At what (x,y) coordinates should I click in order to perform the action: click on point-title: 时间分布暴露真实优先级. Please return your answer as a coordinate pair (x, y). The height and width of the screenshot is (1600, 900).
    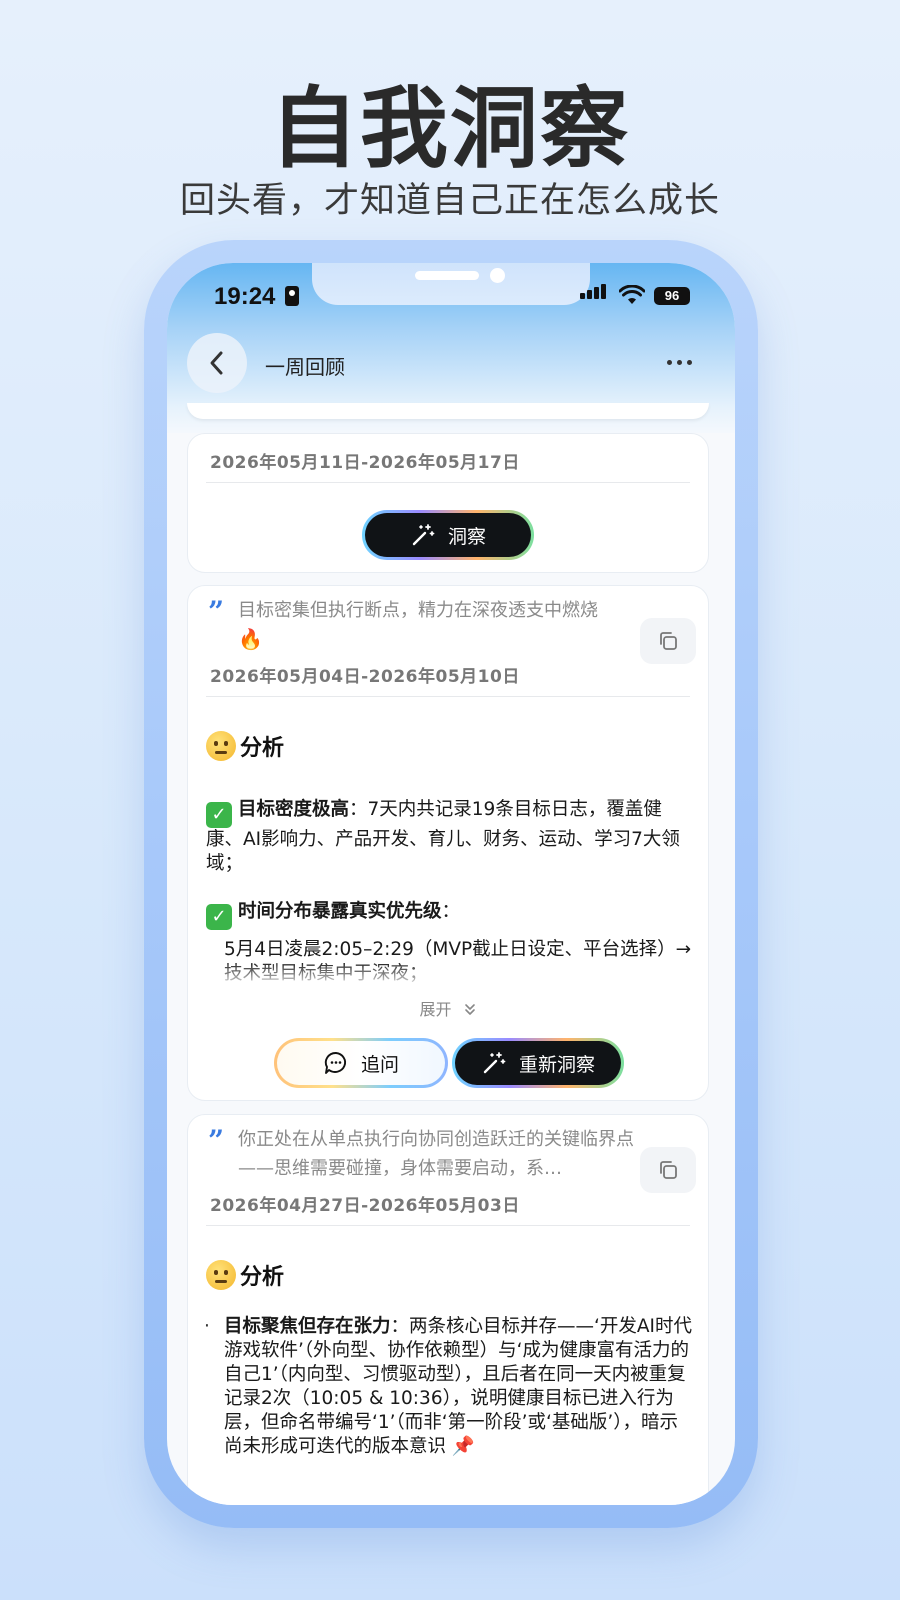
    Looking at the image, I should click on (340, 911).